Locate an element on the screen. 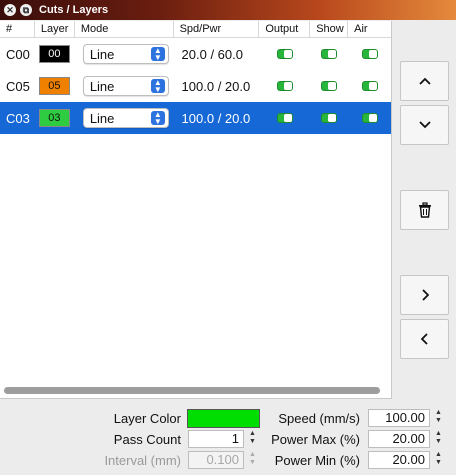 The height and width of the screenshot is (475, 456). layer-swatch: 05 is located at coordinates (54, 86).